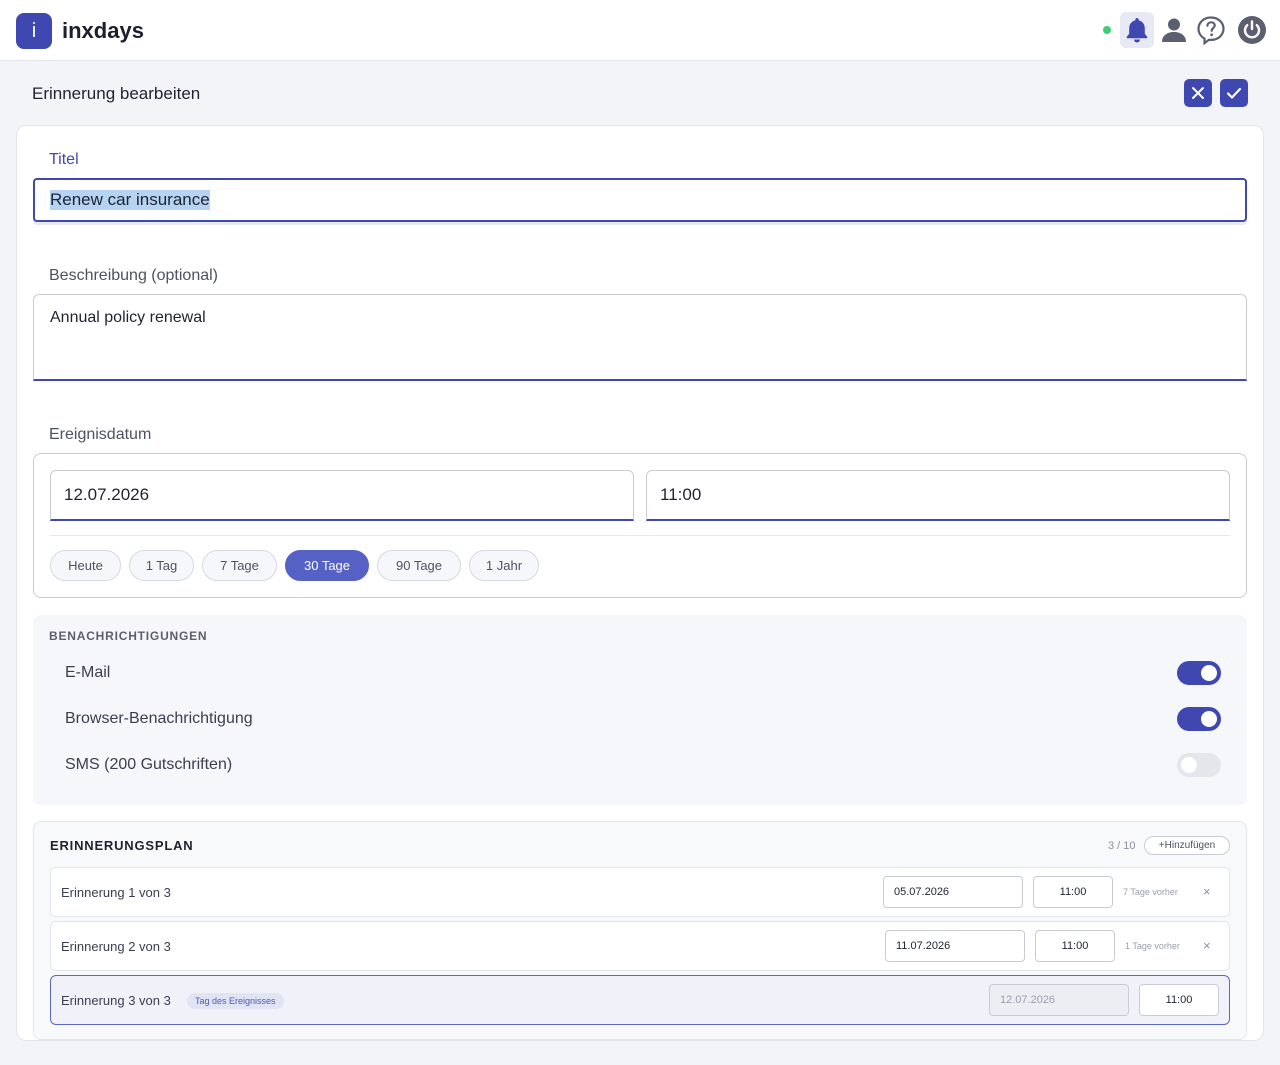  What do you see at coordinates (327, 565) in the screenshot?
I see `chip-30-days: 30 Tage` at bounding box center [327, 565].